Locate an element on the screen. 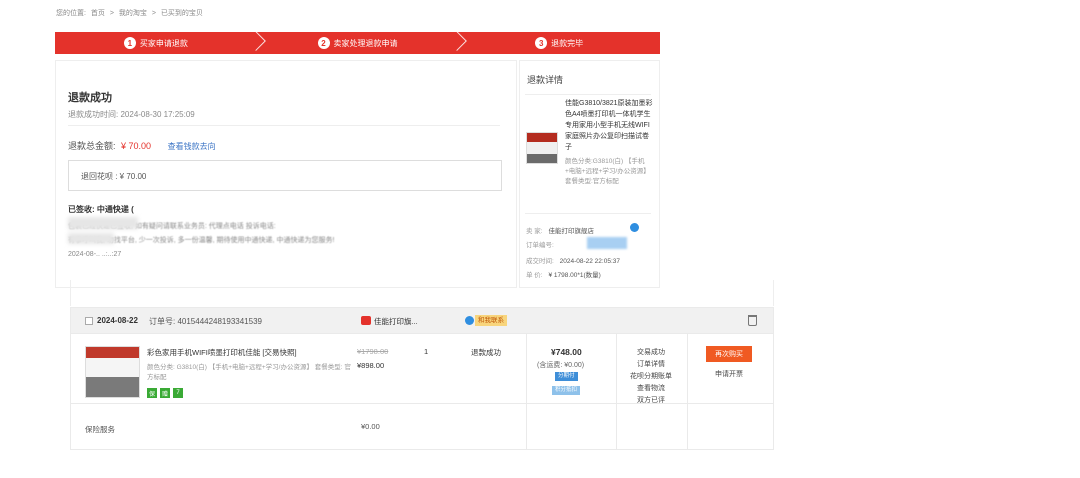 The image size is (1080, 478). order-number: 订单号: 4015444248193341539 is located at coordinates (205, 321).